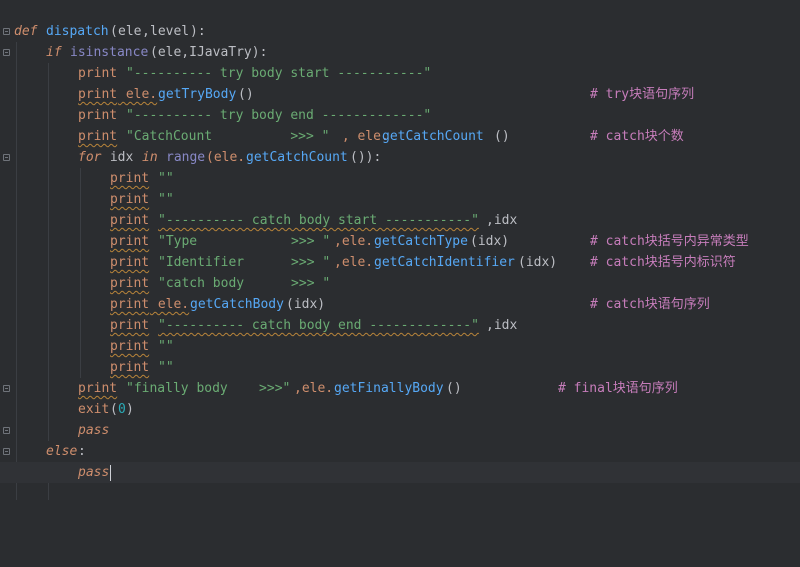 The image size is (800, 567). What do you see at coordinates (77, 31) in the screenshot?
I see `function-name-token: dispatch` at bounding box center [77, 31].